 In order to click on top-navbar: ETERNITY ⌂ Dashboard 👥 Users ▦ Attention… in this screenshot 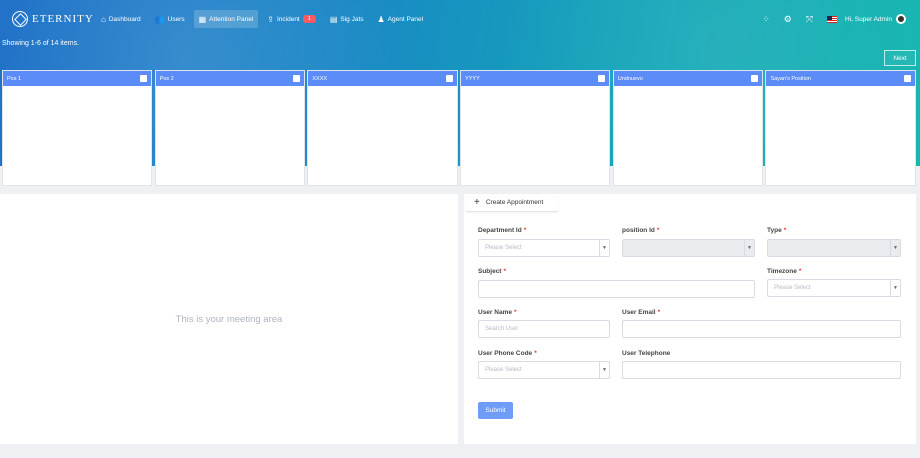, I will do `click(460, 19)`.